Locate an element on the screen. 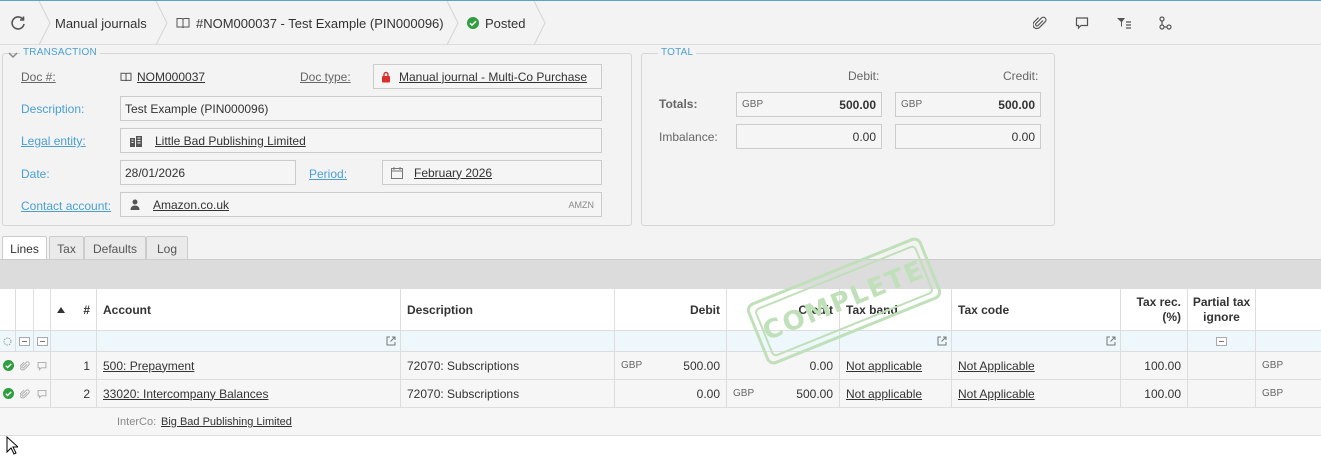 The height and width of the screenshot is (459, 1321). column-header-tax-band: Tax band is located at coordinates (896, 309).